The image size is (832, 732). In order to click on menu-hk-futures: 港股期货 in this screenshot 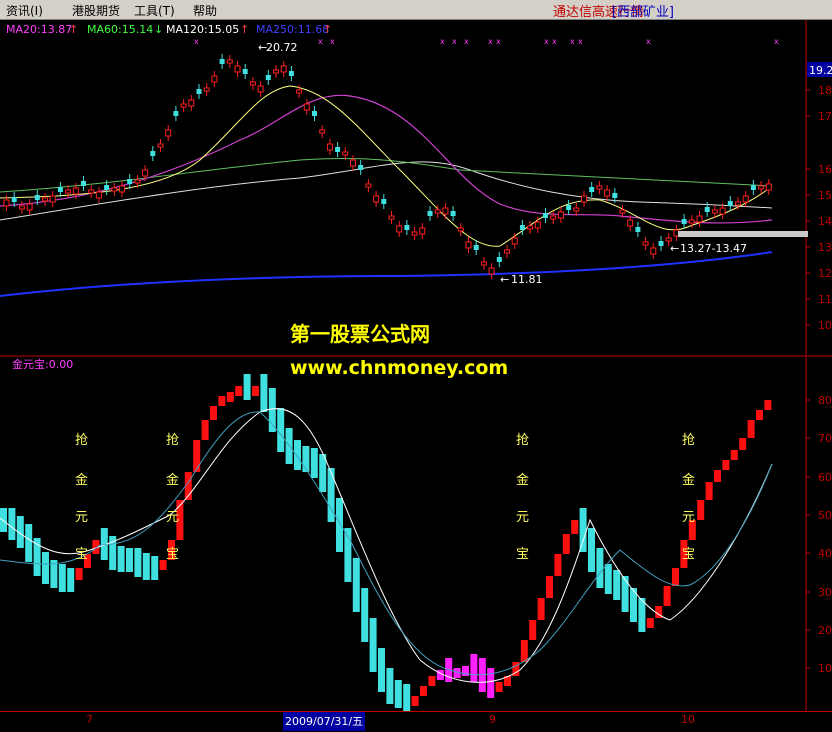, I will do `click(96, 10)`.